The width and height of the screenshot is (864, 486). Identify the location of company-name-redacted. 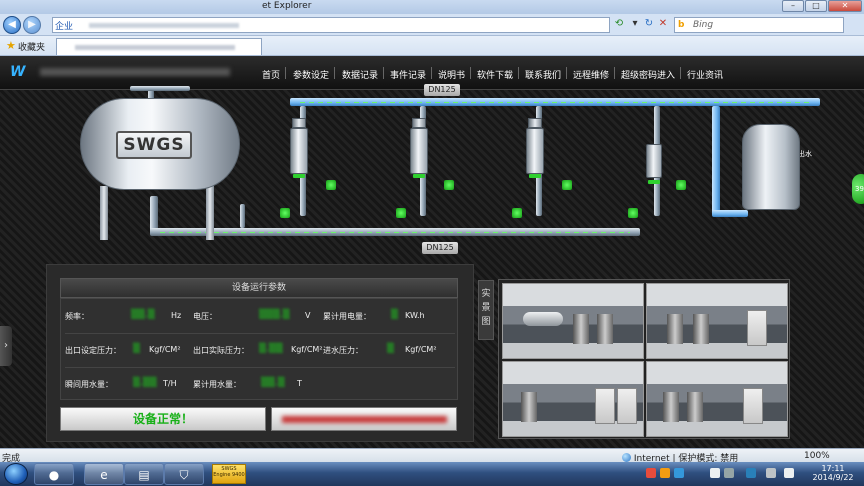
(135, 72).